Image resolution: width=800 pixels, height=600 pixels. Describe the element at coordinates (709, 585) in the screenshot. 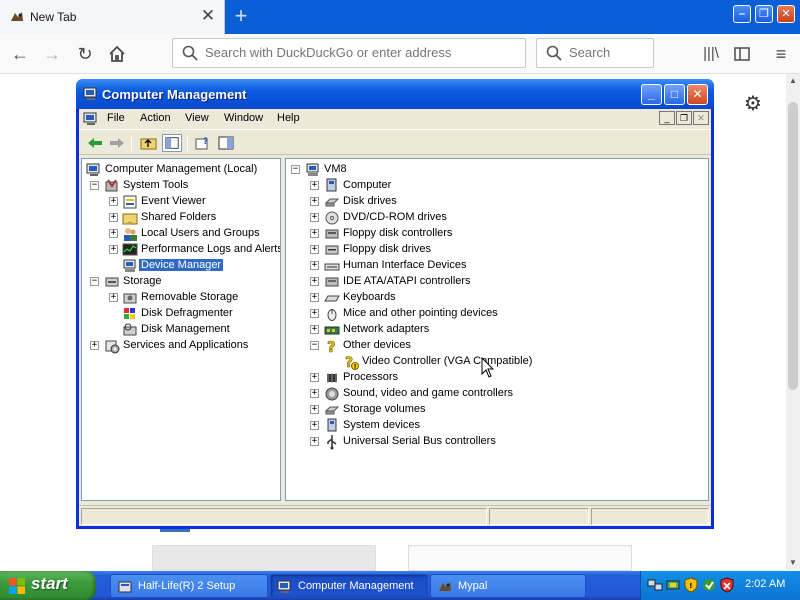

I see `update-tray-icon` at that location.